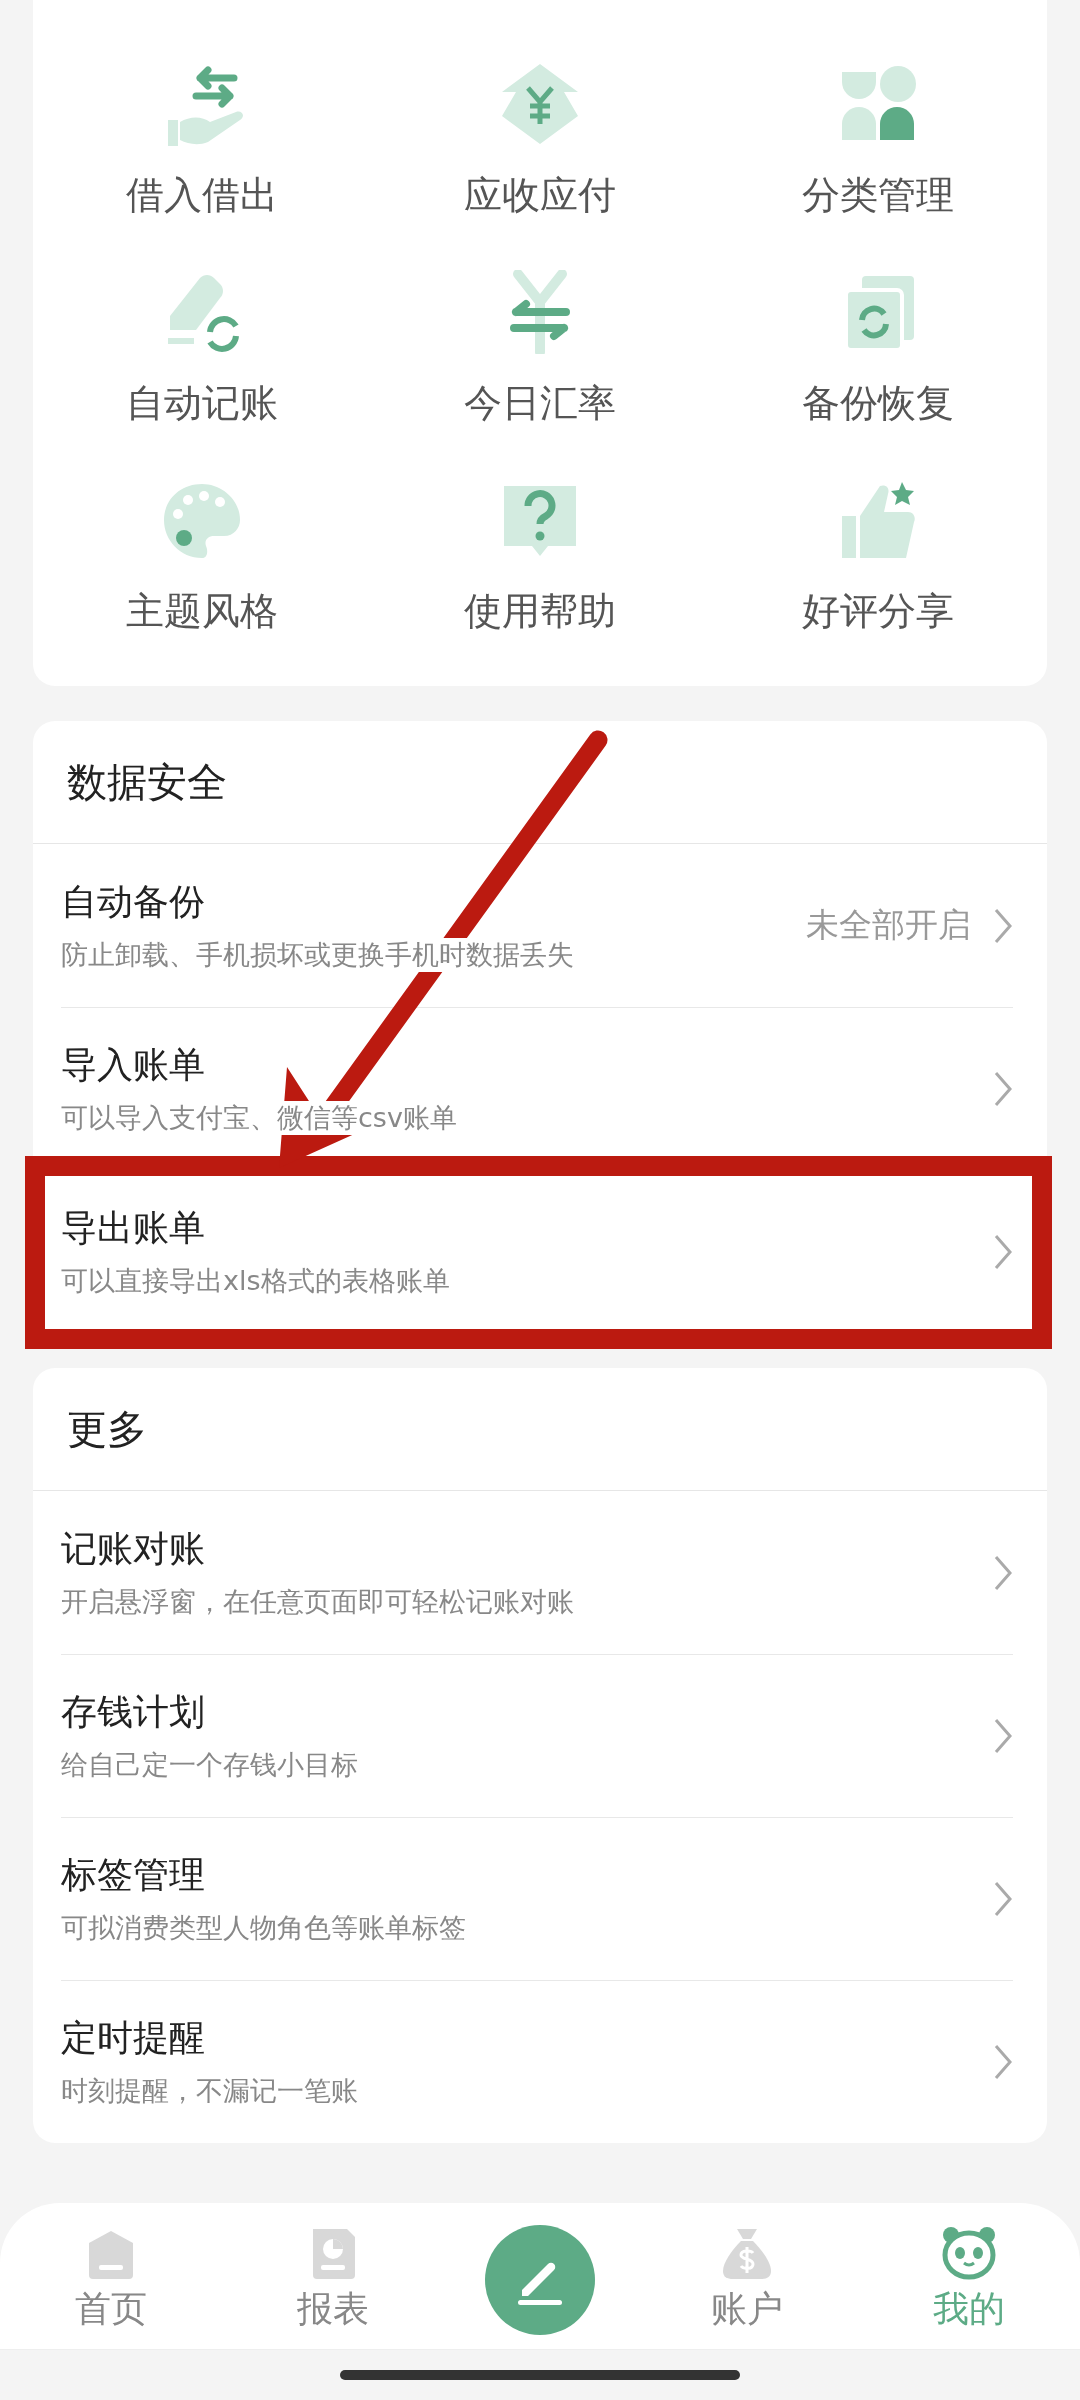 Image resolution: width=1080 pixels, height=2400 pixels. Describe the element at coordinates (747, 2279) in the screenshot. I see `tab: 账户` at that location.